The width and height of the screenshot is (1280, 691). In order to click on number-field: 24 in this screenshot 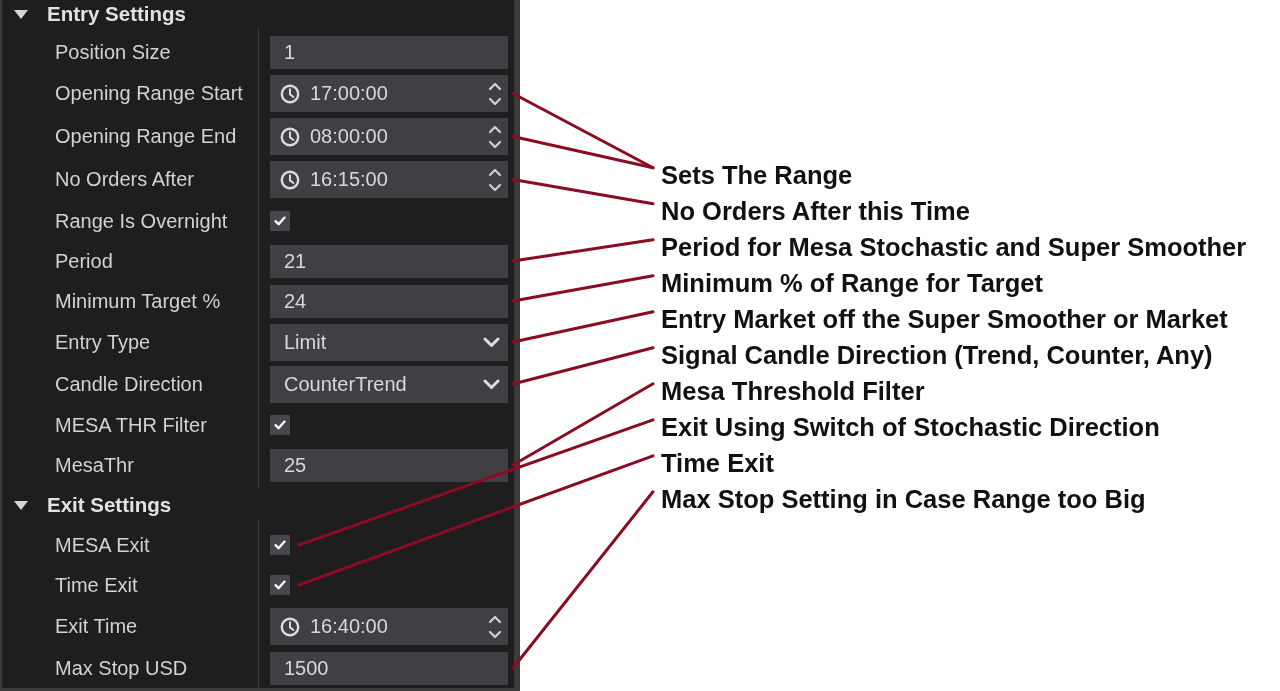, I will do `click(389, 301)`.